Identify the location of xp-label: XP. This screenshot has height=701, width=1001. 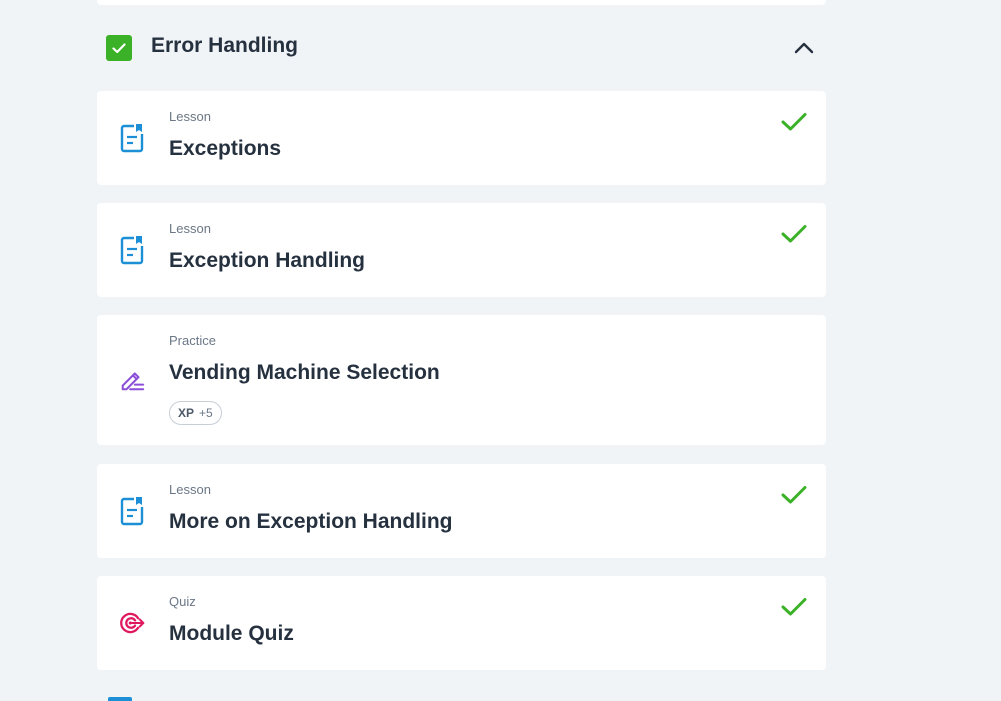
(186, 413).